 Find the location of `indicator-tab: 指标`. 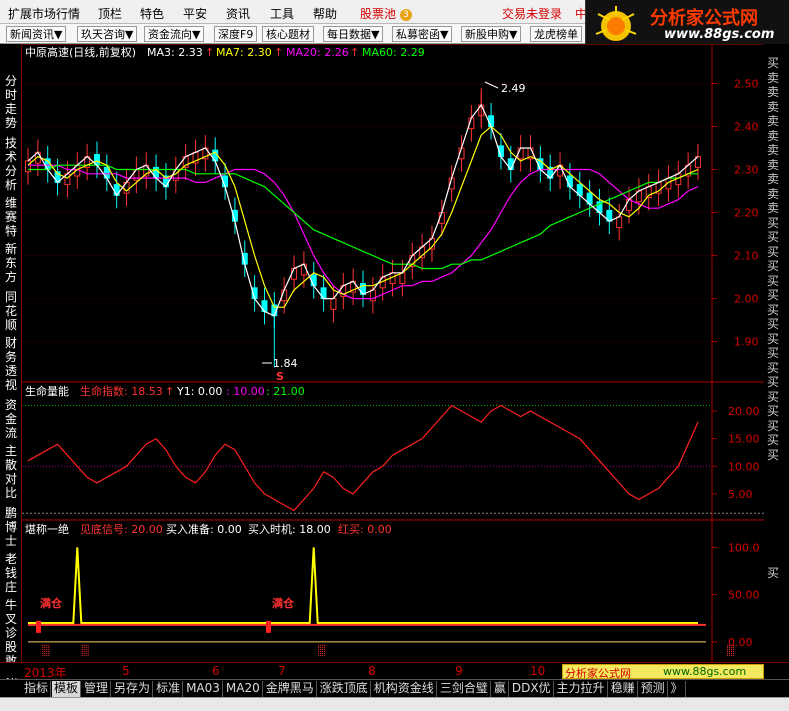

indicator-tab: 指标 is located at coordinates (37, 689).